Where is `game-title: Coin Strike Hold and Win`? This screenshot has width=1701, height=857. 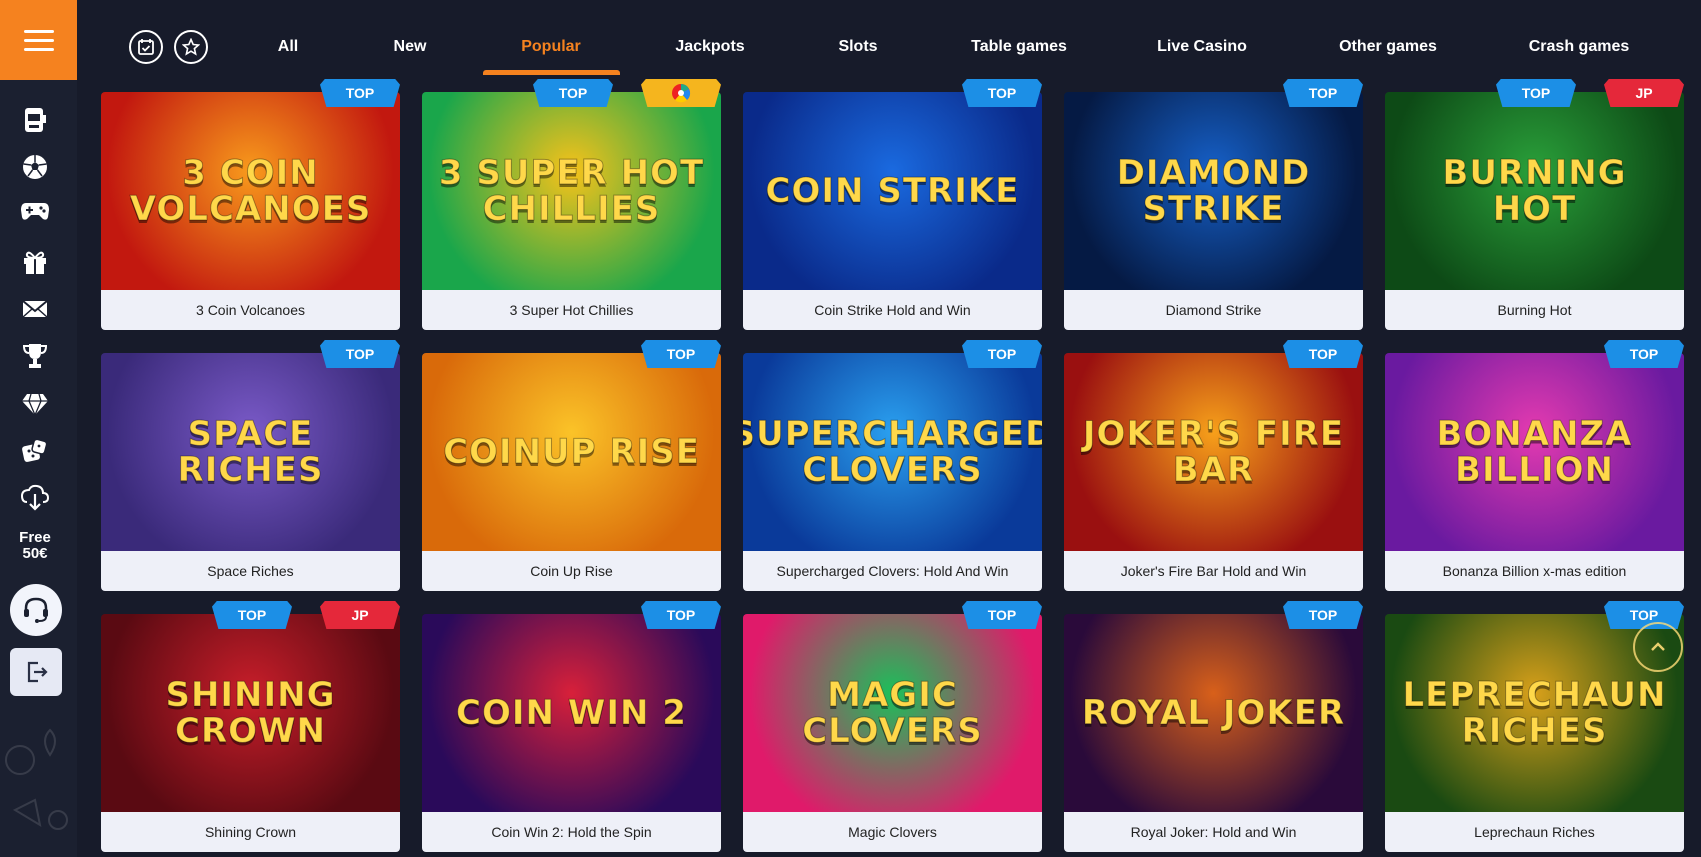 game-title: Coin Strike Hold and Win is located at coordinates (892, 310).